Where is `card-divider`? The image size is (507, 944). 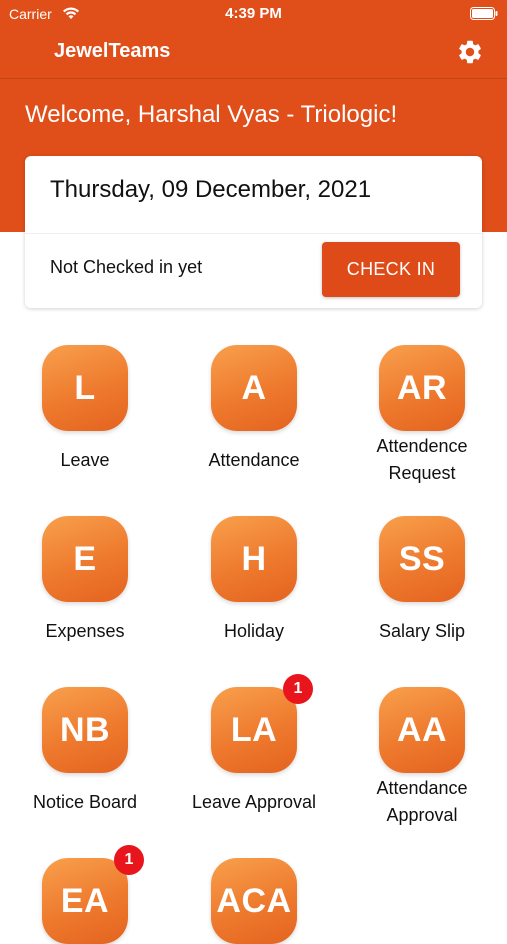
card-divider is located at coordinates (253, 233).